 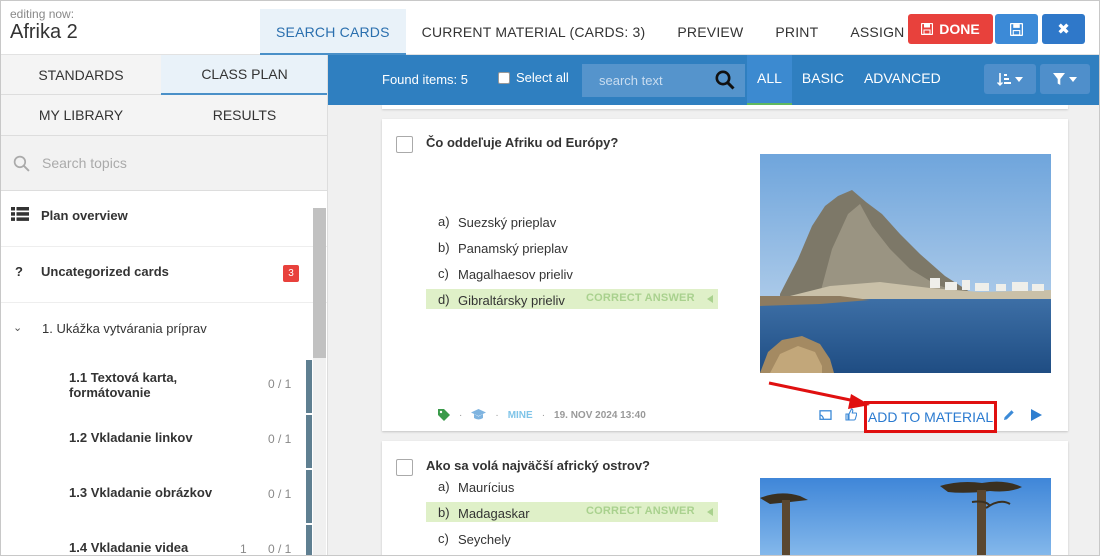 I want to click on select-all-label: Select all, so click(x=542, y=77).